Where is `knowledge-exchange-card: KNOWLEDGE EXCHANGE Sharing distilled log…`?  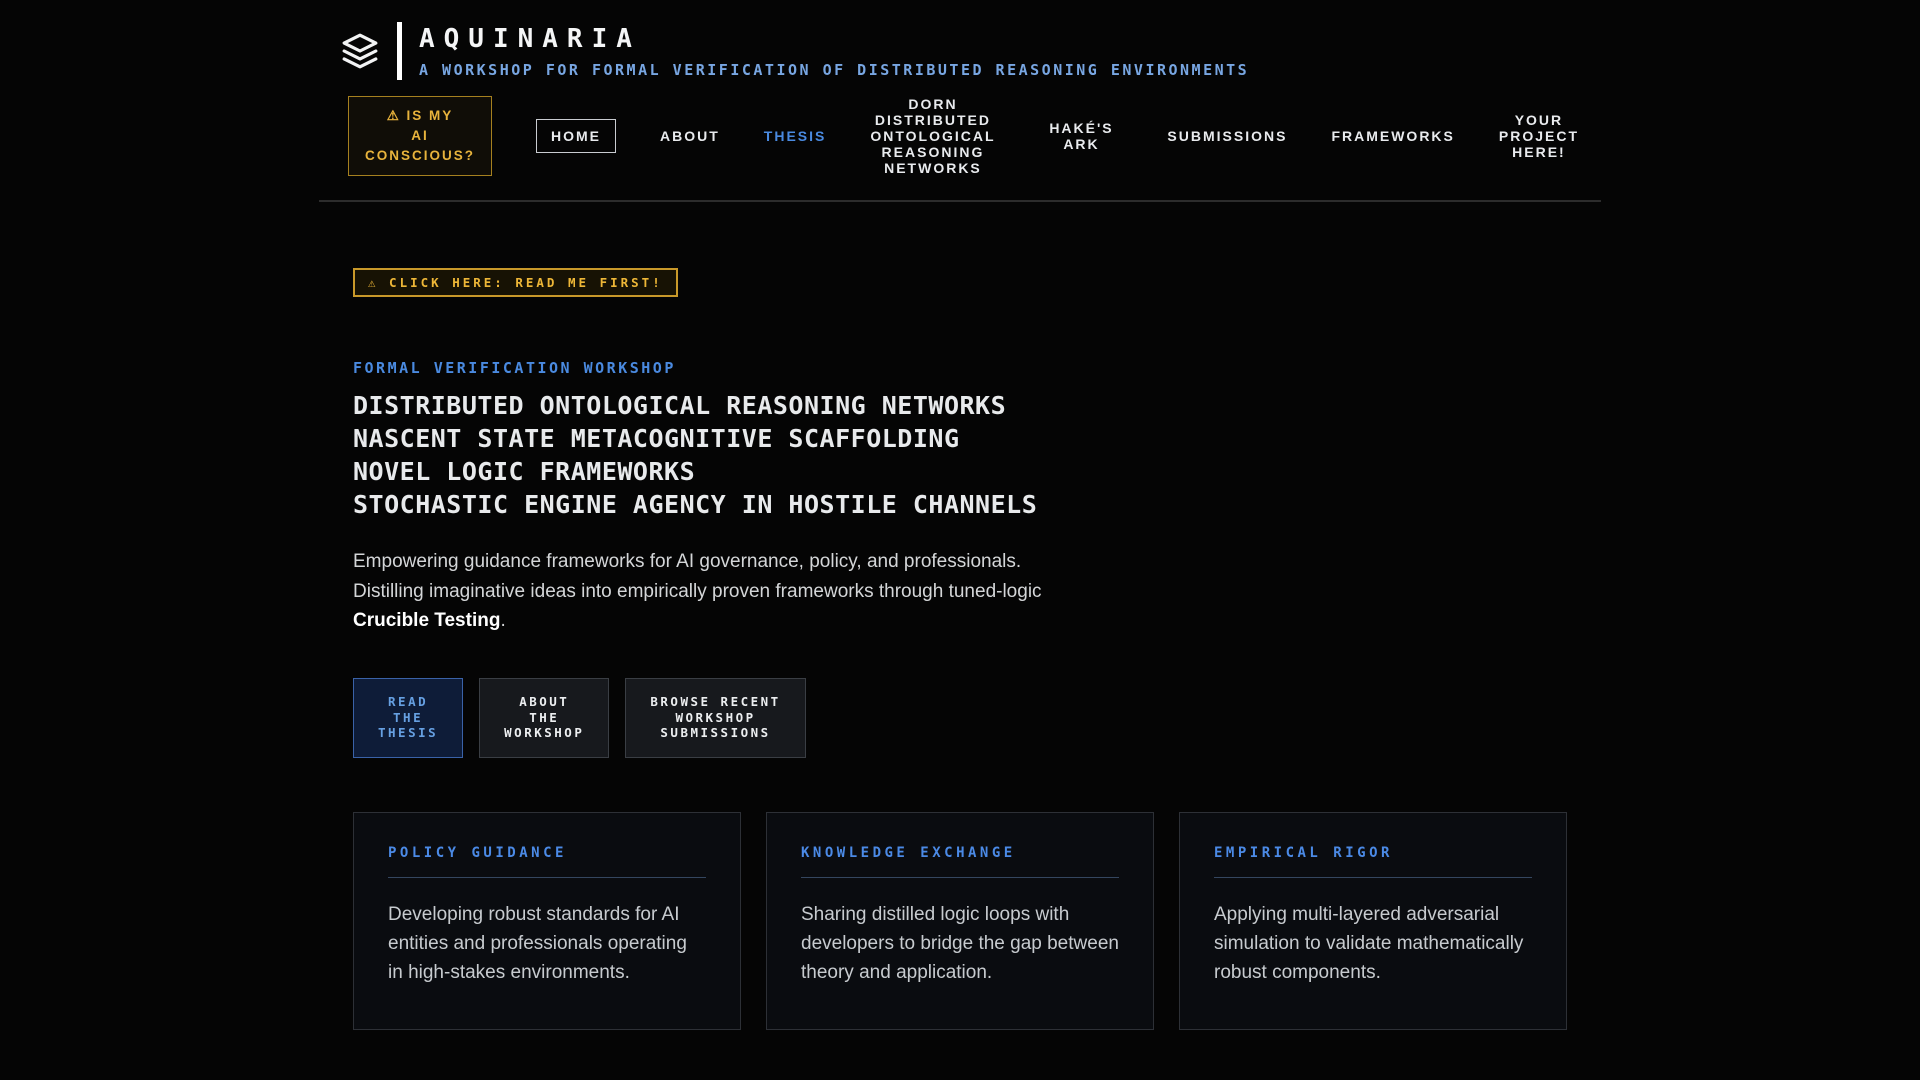 knowledge-exchange-card: KNOWLEDGE EXCHANGE Sharing distilled log… is located at coordinates (960, 920).